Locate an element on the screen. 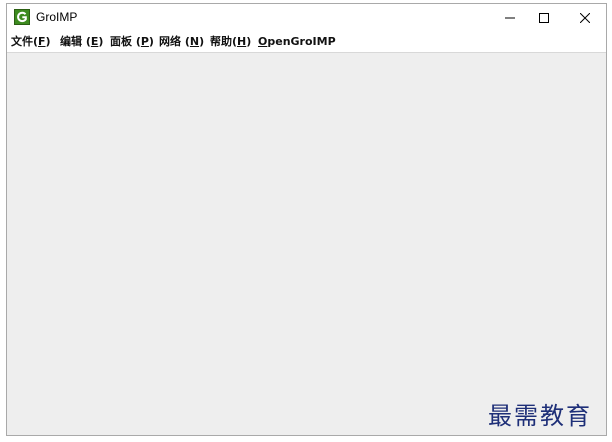  menu-file-suffix: ) is located at coordinates (48, 41).